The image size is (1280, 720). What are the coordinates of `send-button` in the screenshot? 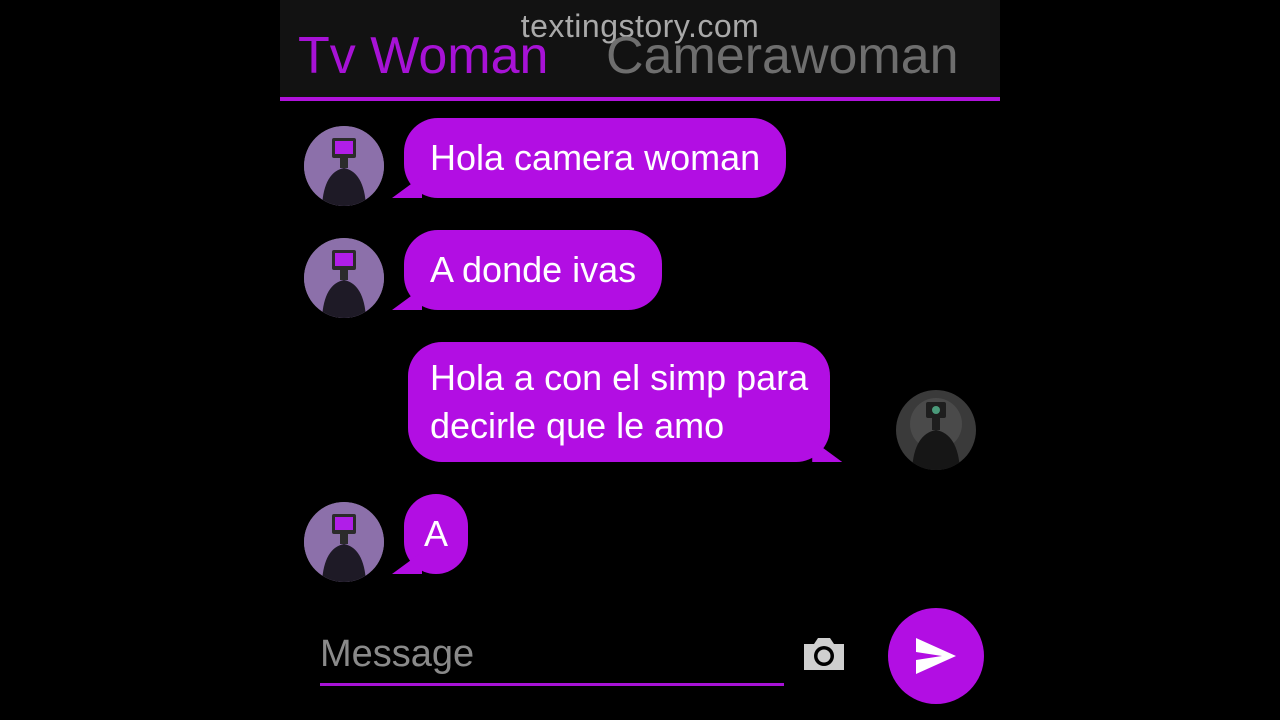 It's located at (936, 656).